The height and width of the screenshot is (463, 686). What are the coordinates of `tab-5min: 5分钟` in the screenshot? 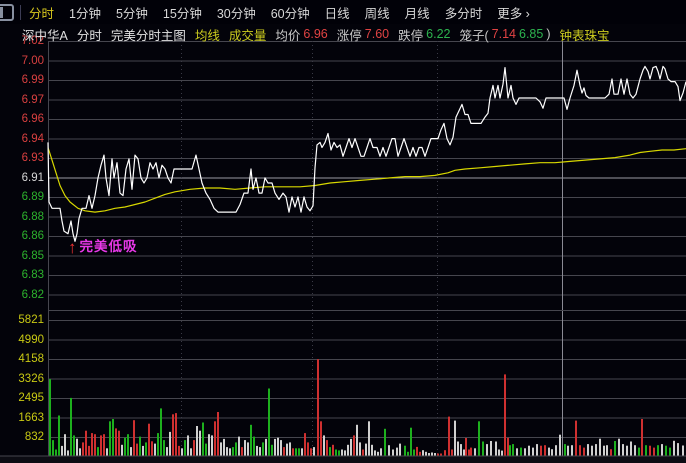 It's located at (132, 12).